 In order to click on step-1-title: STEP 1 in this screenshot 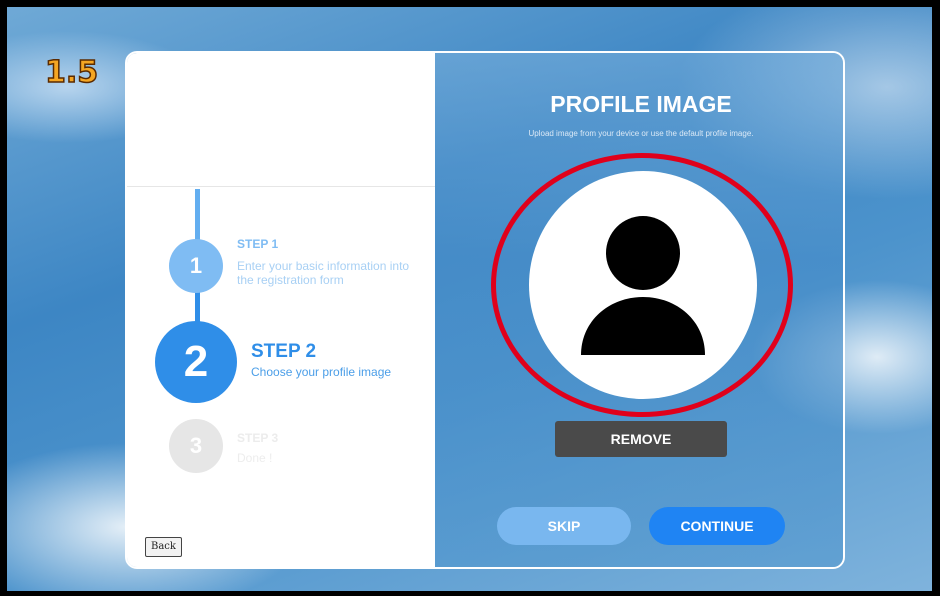, I will do `click(258, 244)`.